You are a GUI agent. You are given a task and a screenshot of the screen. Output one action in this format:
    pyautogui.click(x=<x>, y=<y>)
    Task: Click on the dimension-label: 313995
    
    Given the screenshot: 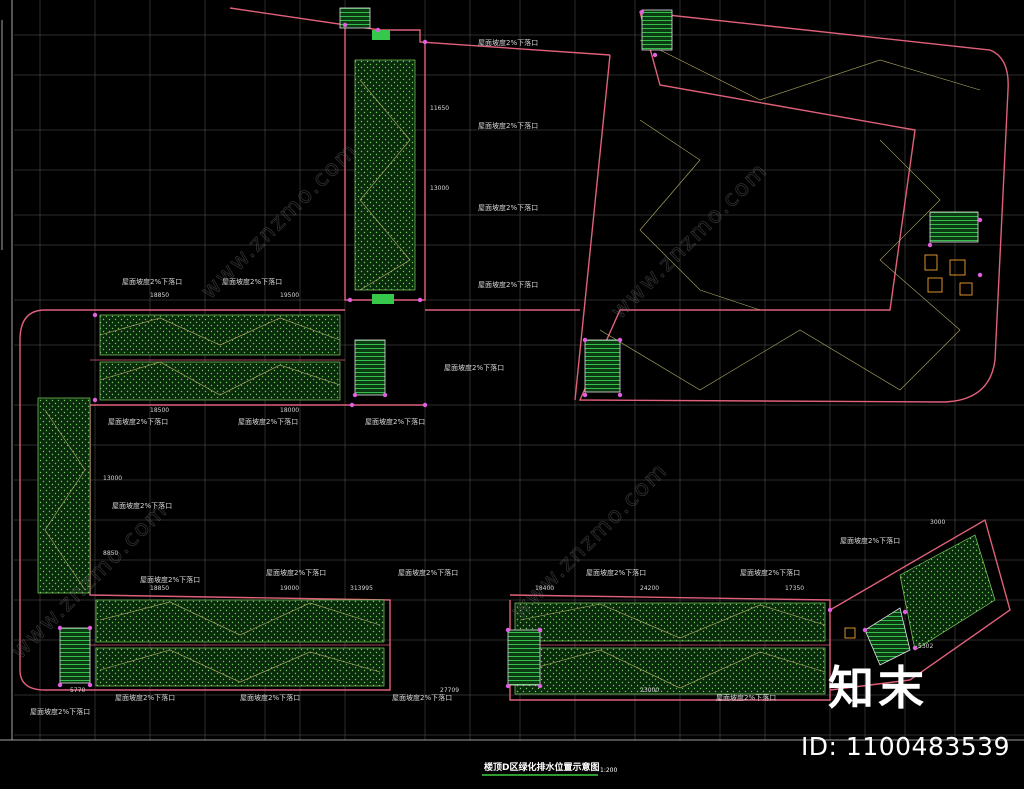 What is the action you would take?
    pyautogui.click(x=361, y=588)
    